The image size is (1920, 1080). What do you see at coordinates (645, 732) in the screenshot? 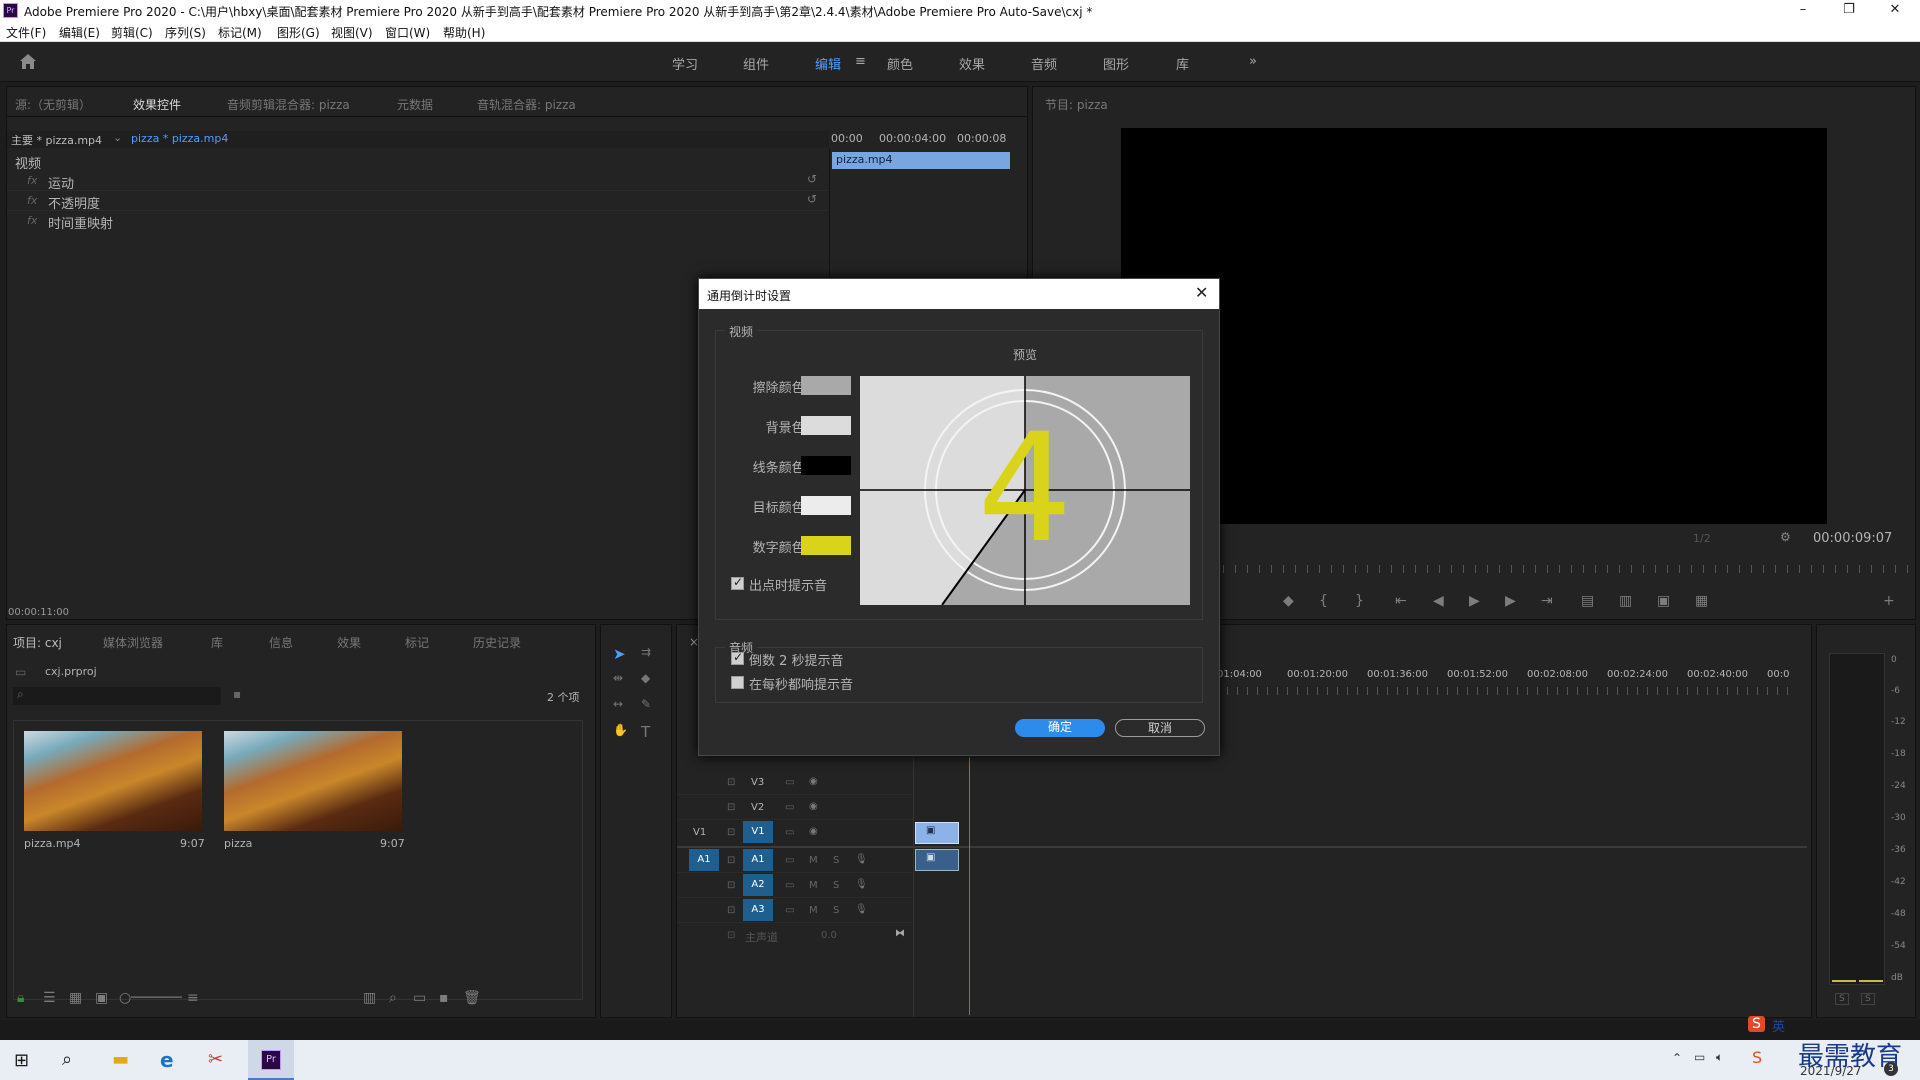
I see `type-tool-icon: T` at bounding box center [645, 732].